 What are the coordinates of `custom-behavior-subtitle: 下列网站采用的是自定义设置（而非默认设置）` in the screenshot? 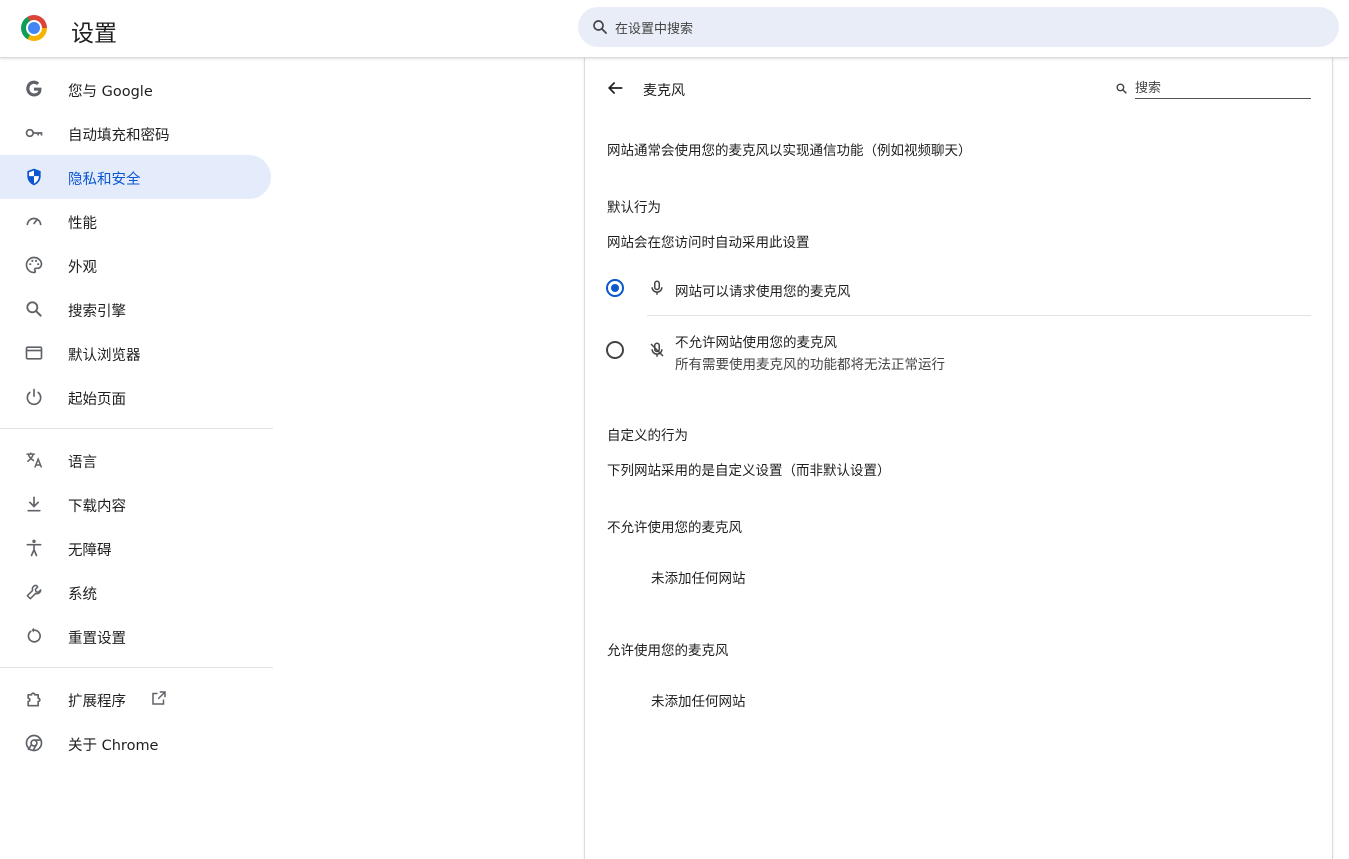 It's located at (749, 471).